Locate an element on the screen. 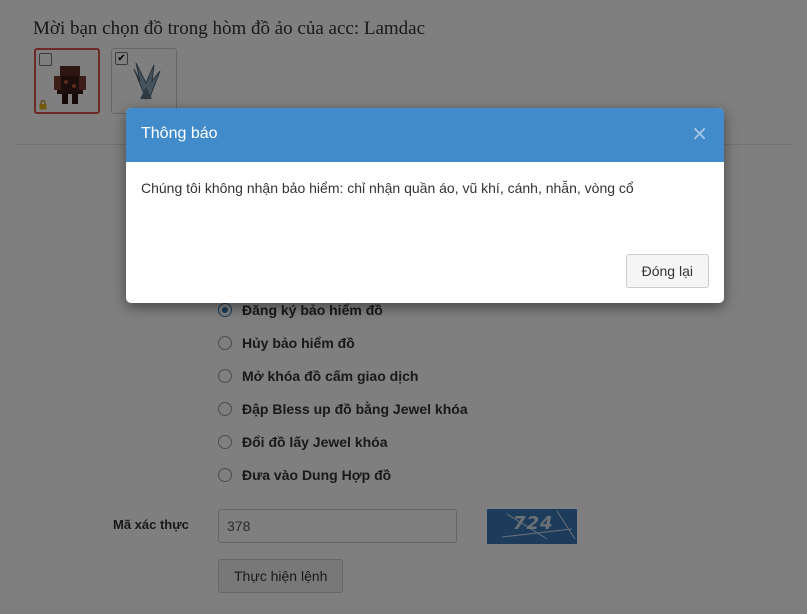  close-button: Đóng lại is located at coordinates (667, 271).